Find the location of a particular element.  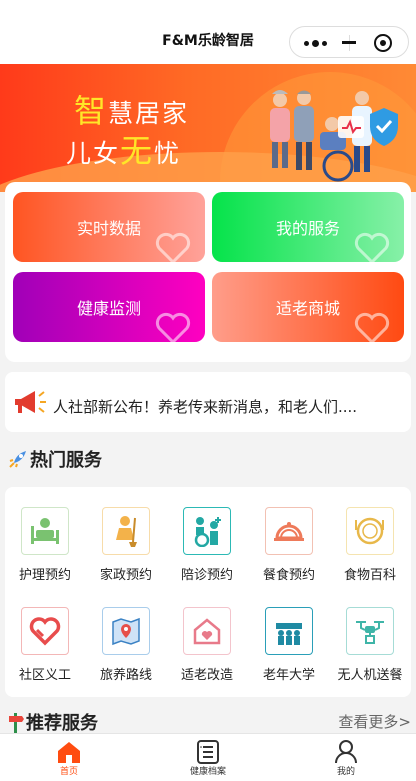

seniors-group-icon is located at coordinates (289, 631).